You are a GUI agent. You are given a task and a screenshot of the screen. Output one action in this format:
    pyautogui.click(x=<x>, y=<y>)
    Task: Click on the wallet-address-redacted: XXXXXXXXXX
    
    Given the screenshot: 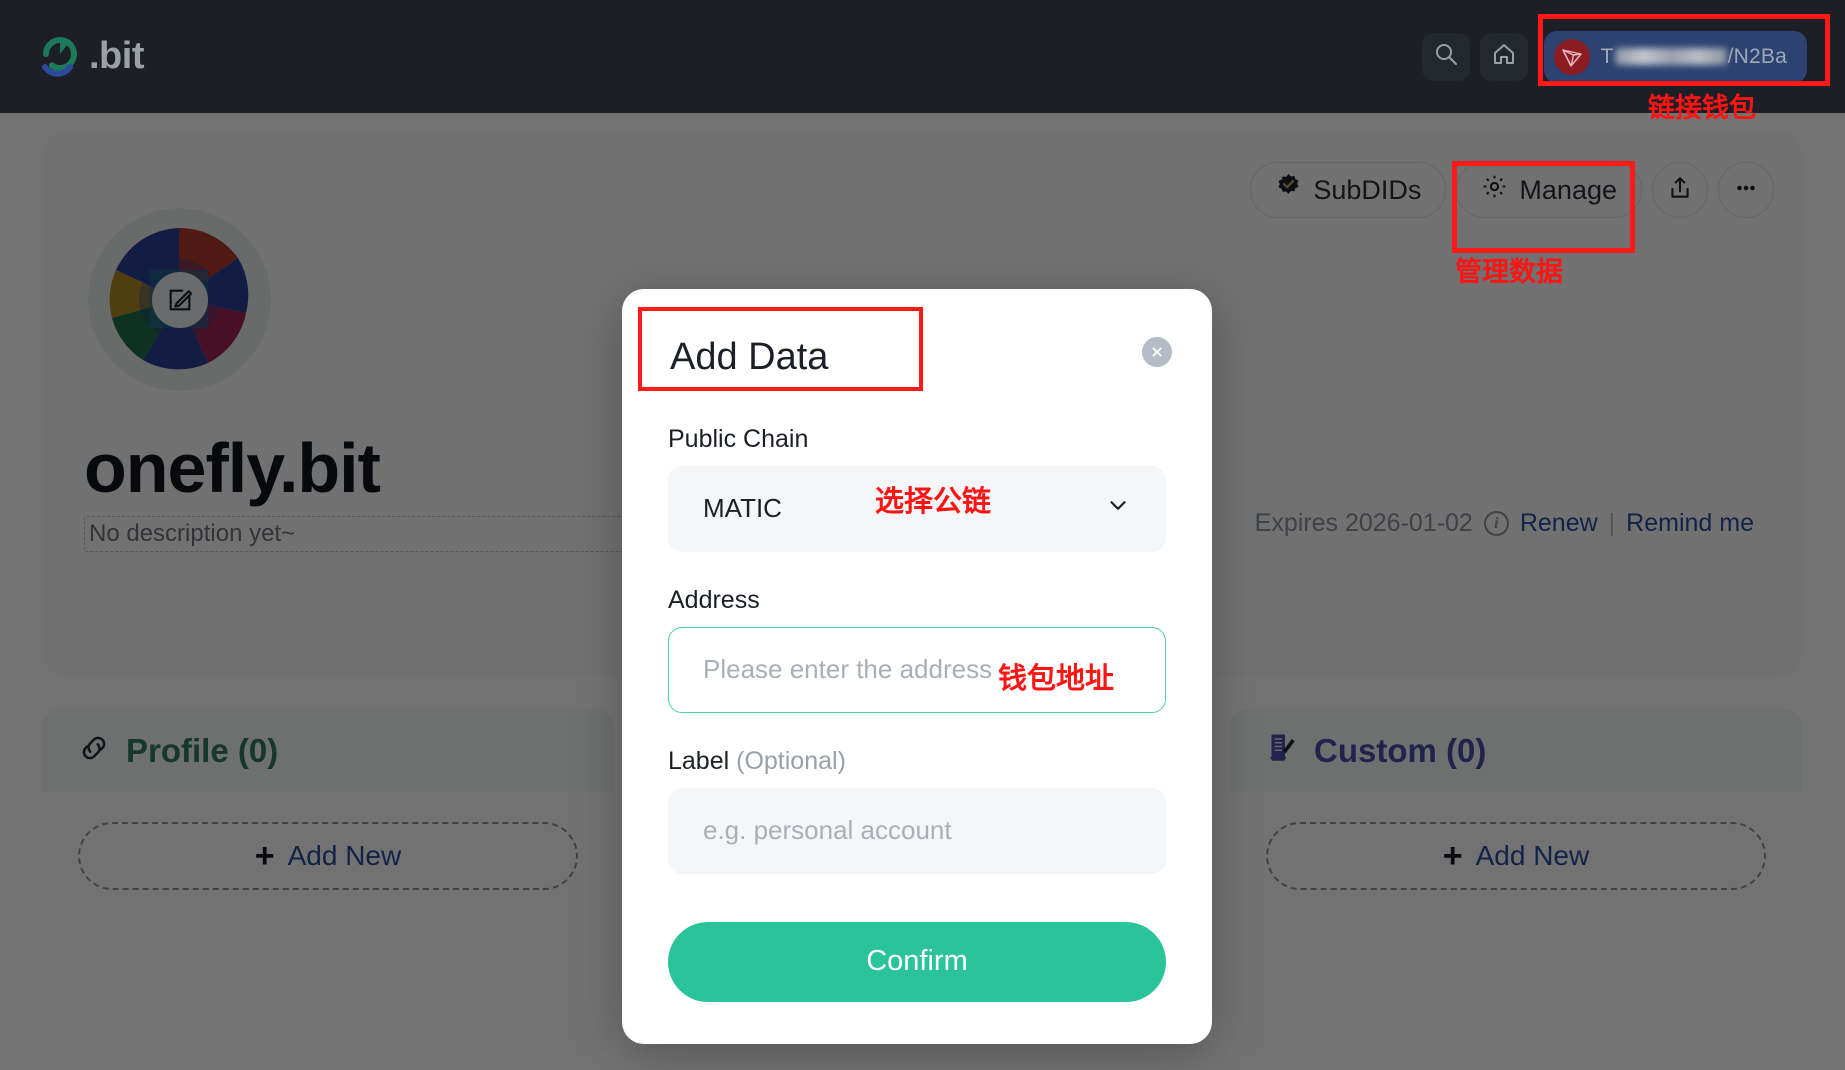 What is the action you would take?
    pyautogui.click(x=1670, y=56)
    